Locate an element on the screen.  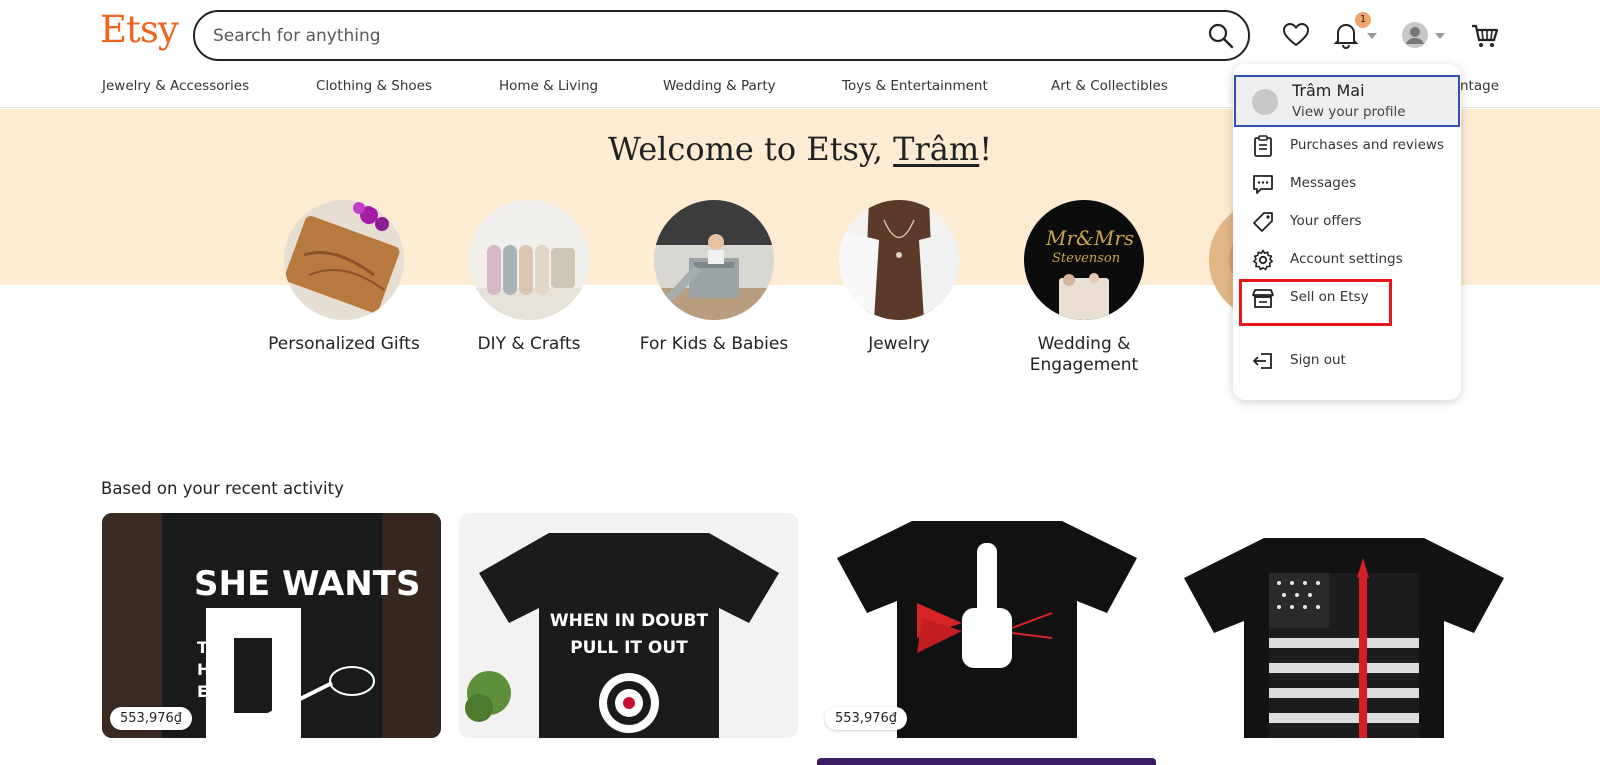
svg-text: E is located at coordinates (202, 691).